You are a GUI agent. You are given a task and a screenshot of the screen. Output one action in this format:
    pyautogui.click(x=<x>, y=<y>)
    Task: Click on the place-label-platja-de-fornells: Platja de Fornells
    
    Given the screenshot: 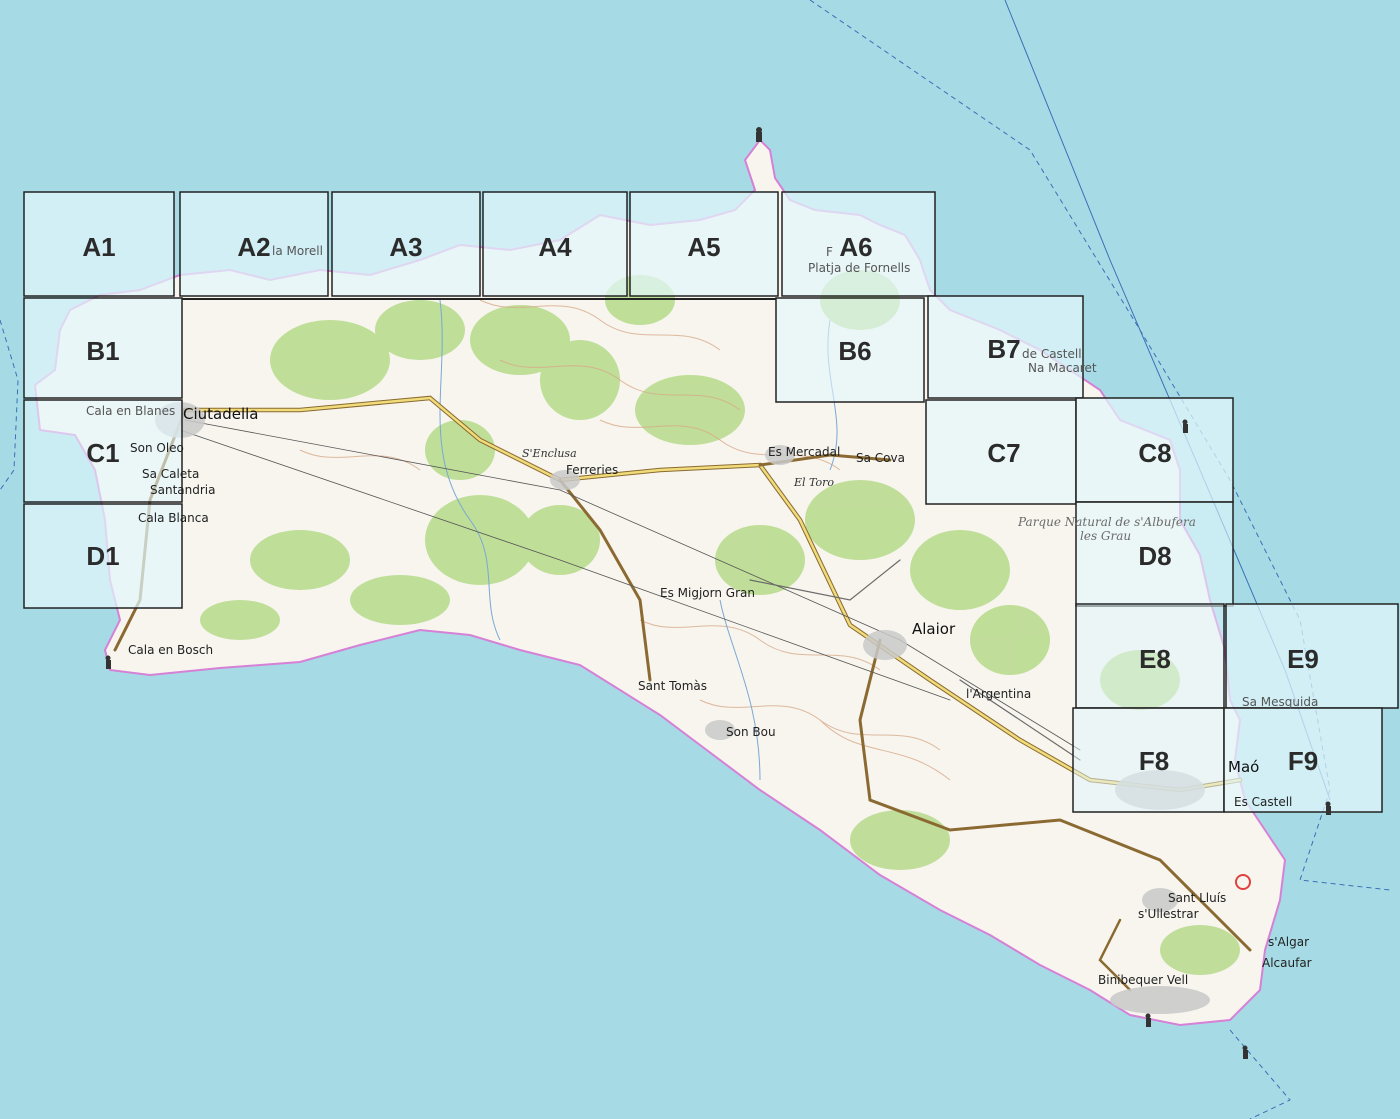 What is the action you would take?
    pyautogui.click(x=859, y=268)
    